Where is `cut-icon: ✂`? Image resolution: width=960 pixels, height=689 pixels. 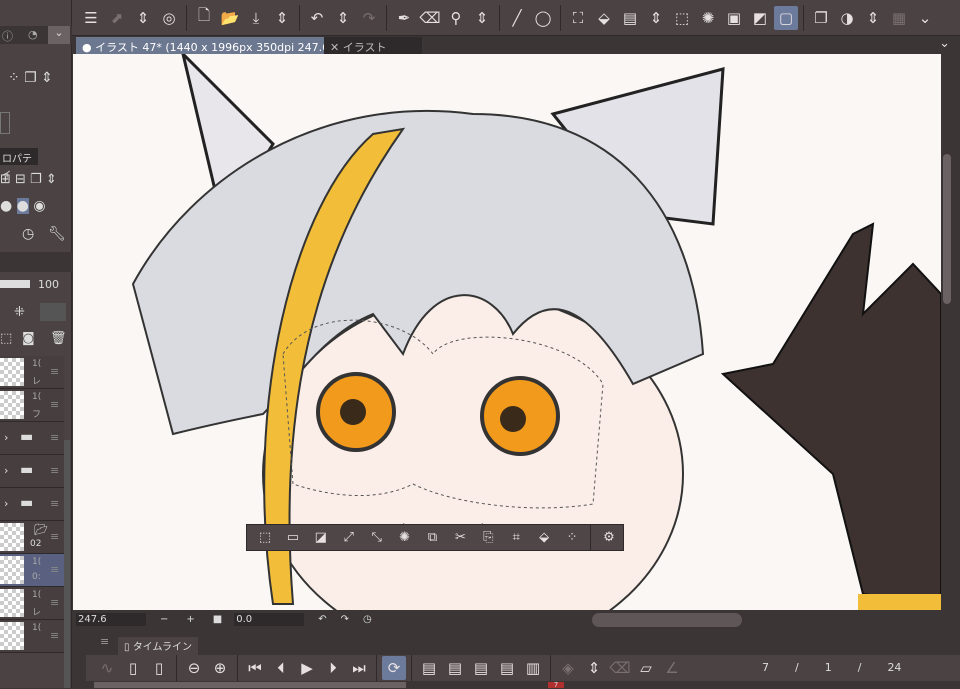 cut-icon: ✂ is located at coordinates (460, 538).